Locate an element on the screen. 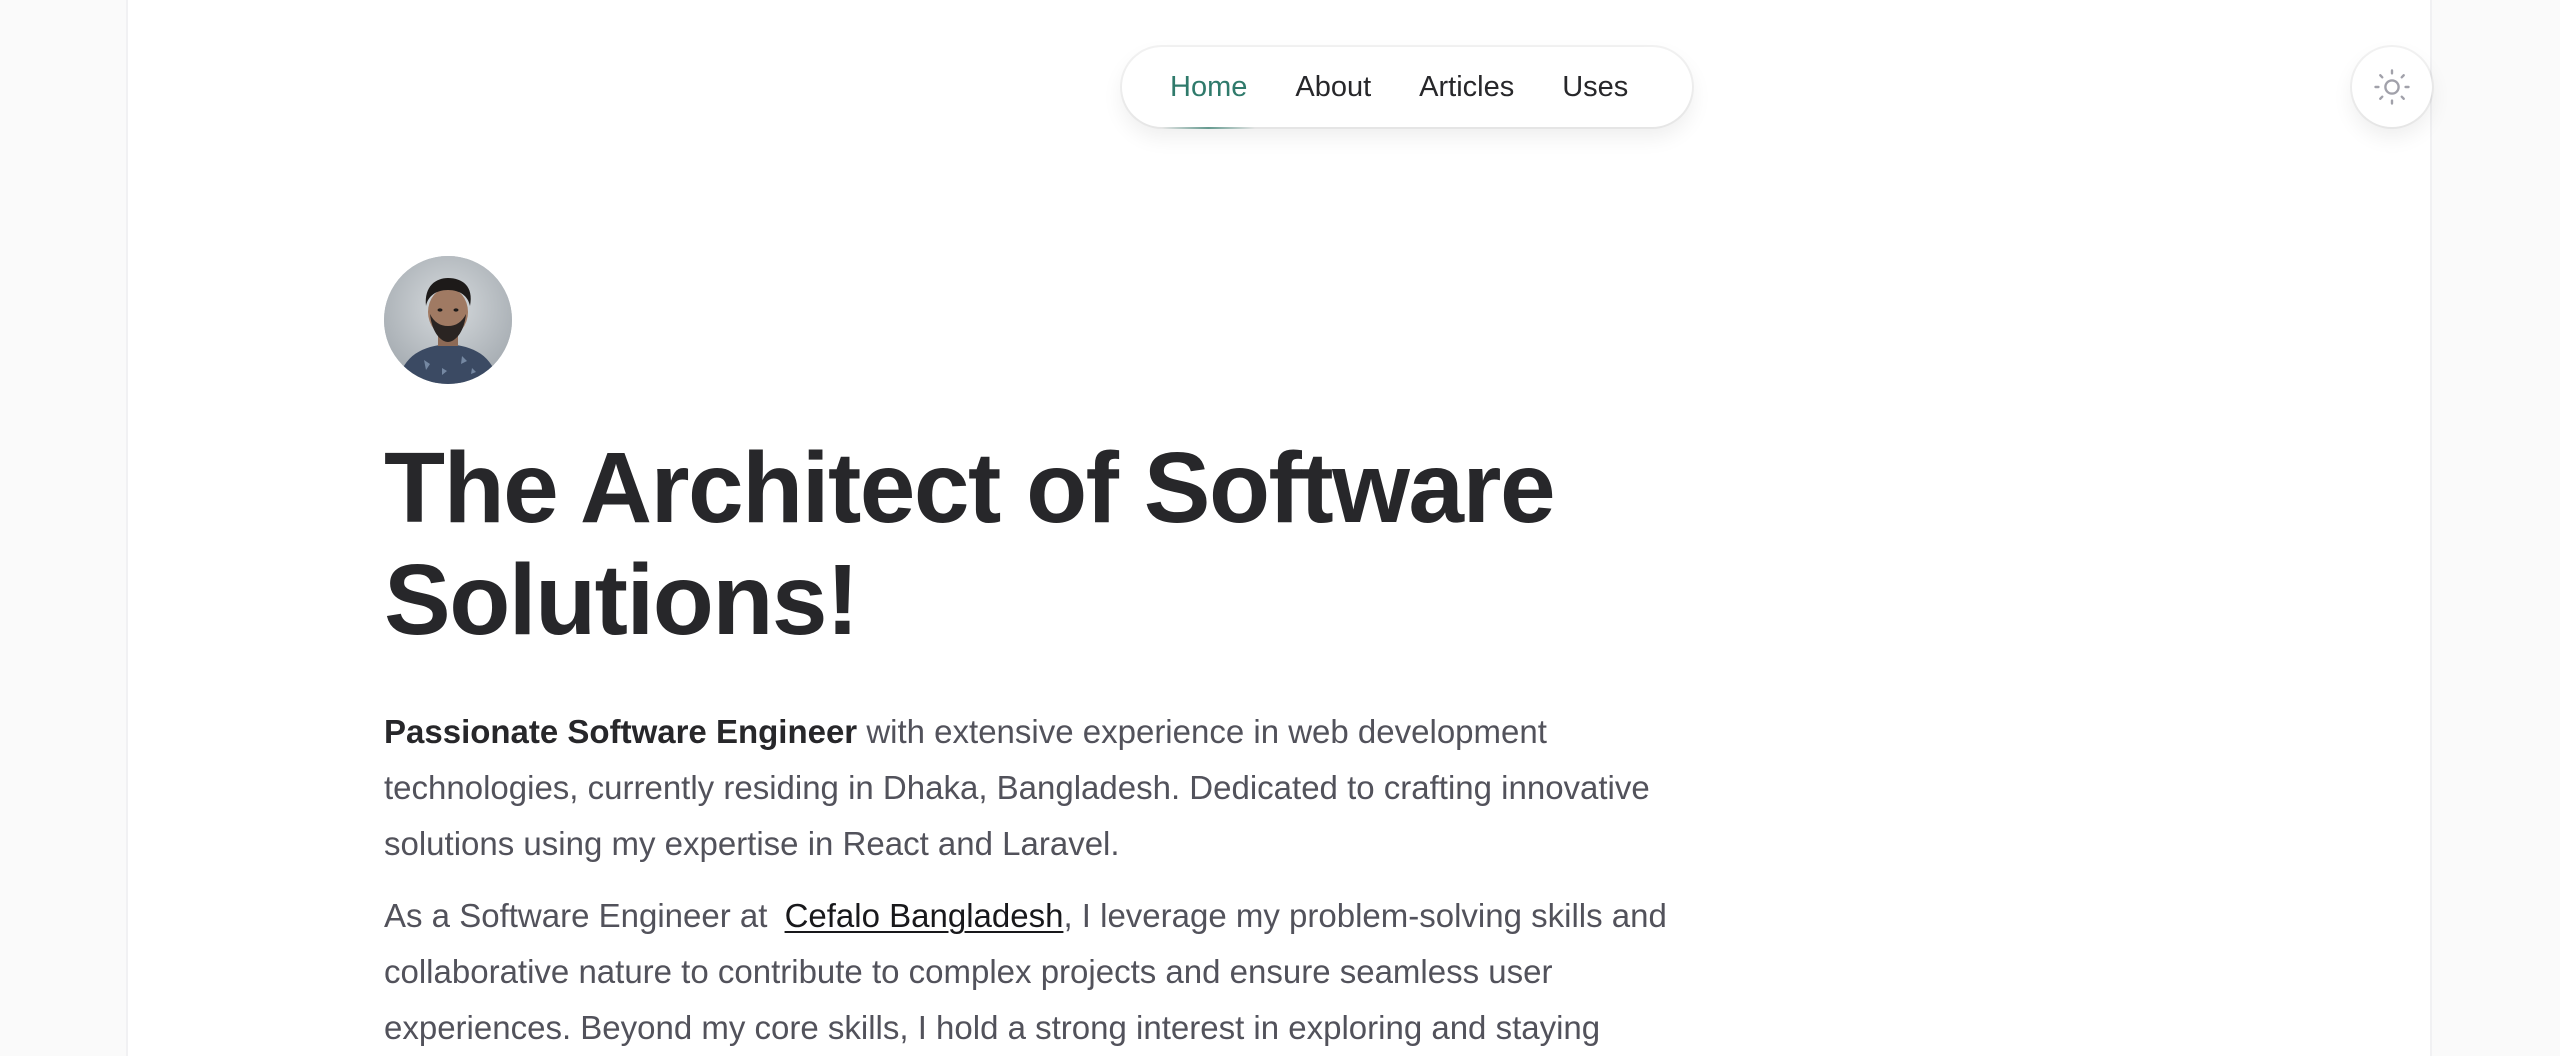  nav-item-home: Home is located at coordinates (1208, 88).